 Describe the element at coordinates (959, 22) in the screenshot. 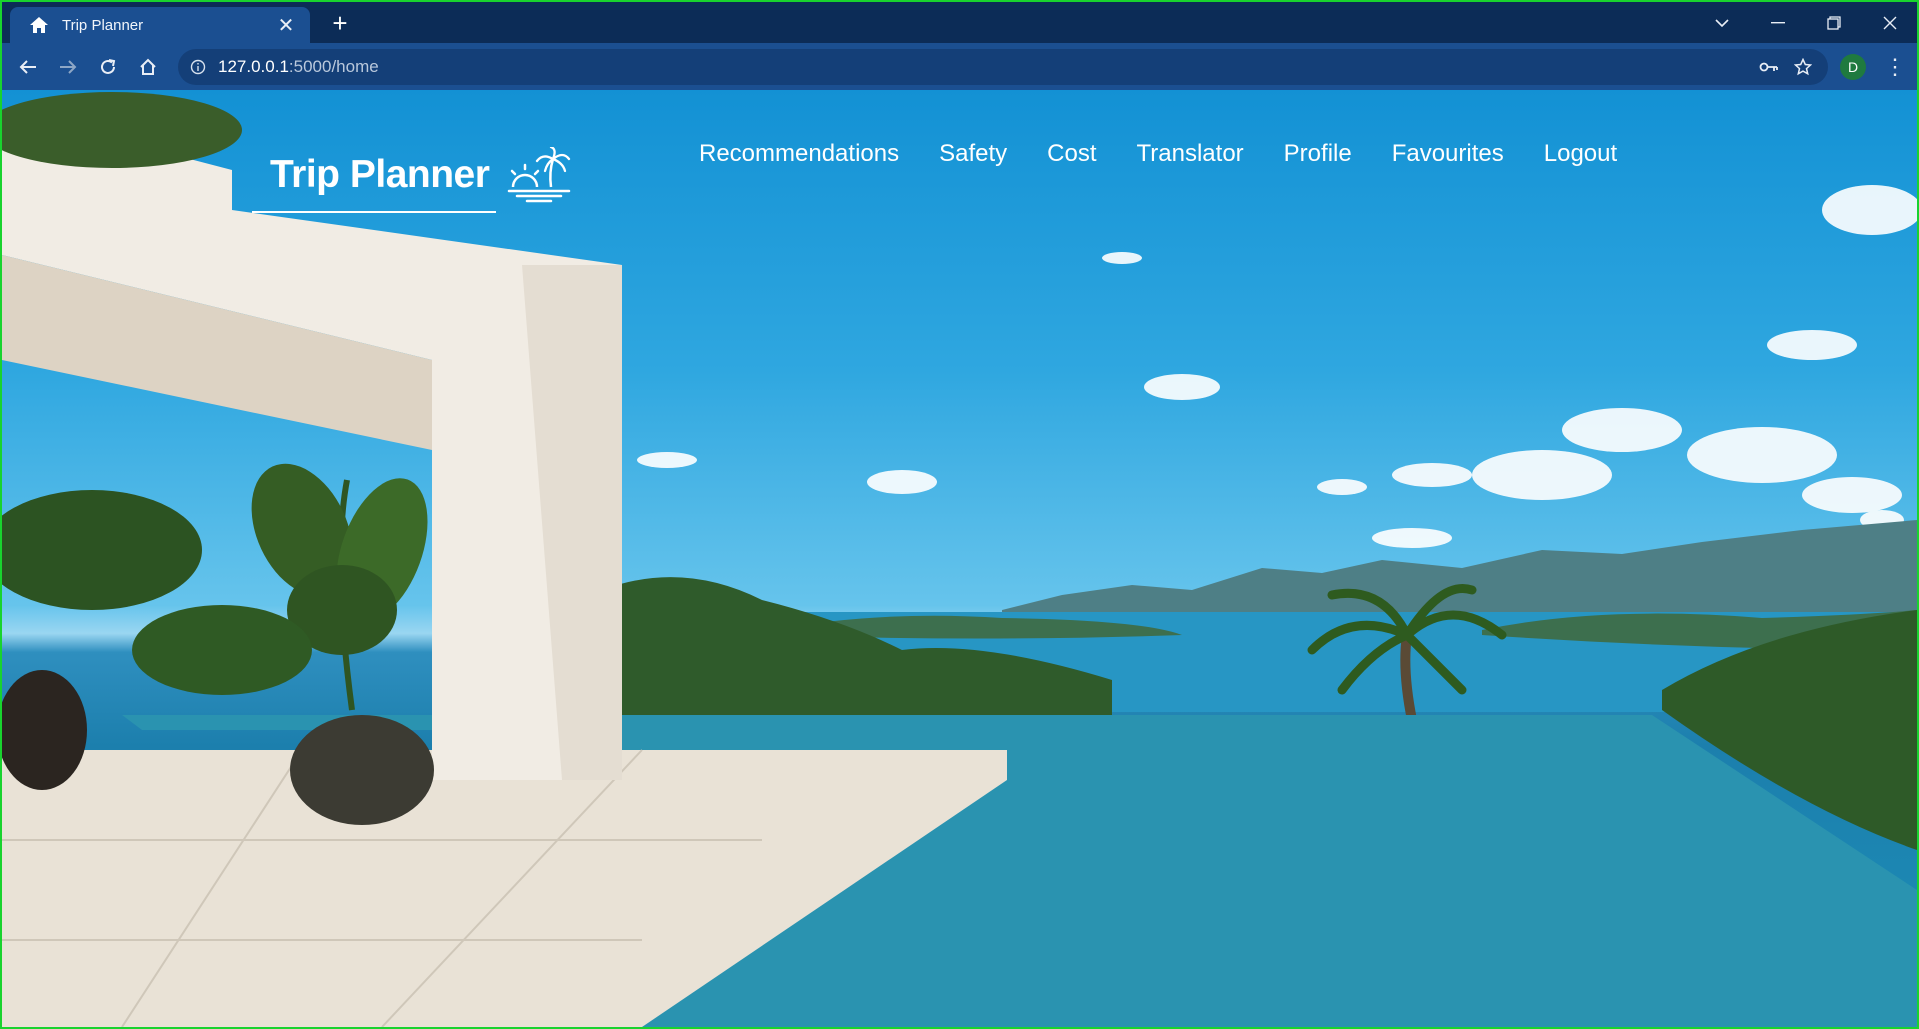

I see `tab-strip: Trip Planner ✕ +` at that location.